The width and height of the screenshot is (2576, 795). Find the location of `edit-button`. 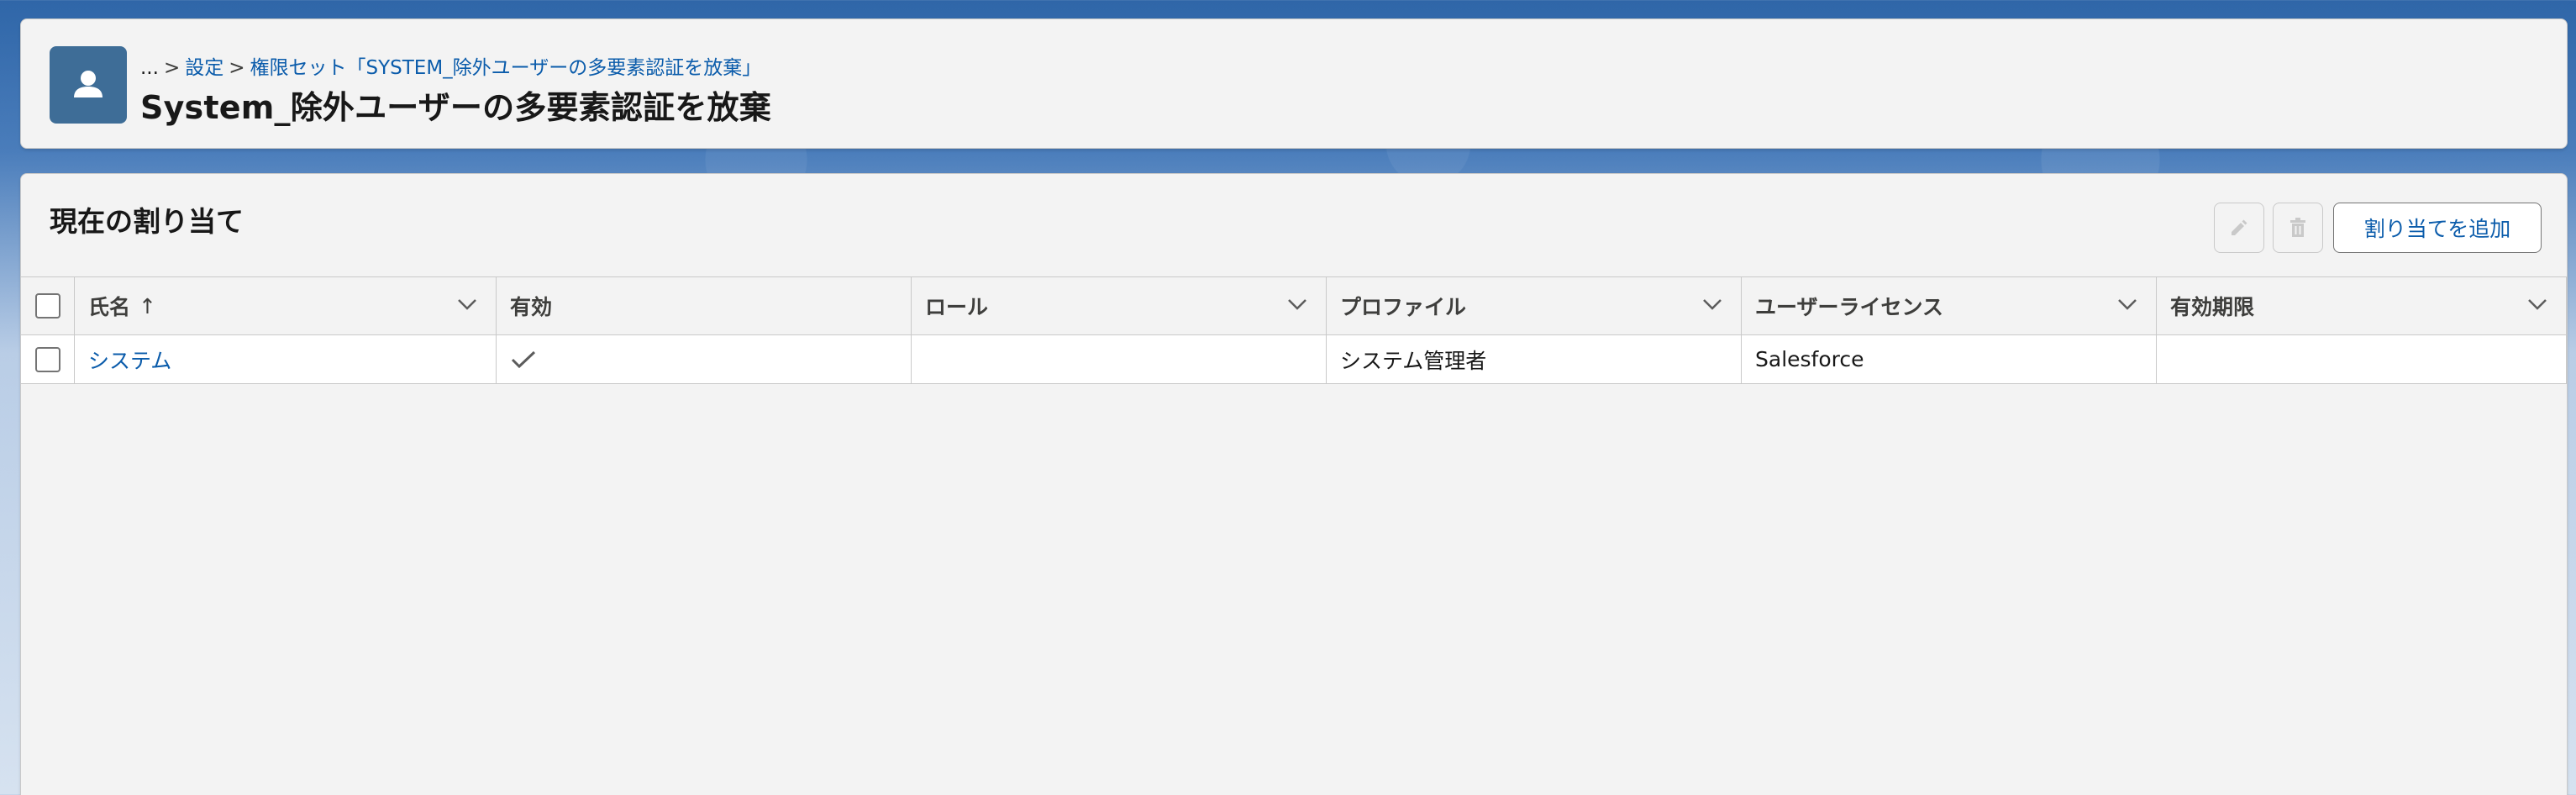

edit-button is located at coordinates (2239, 228).